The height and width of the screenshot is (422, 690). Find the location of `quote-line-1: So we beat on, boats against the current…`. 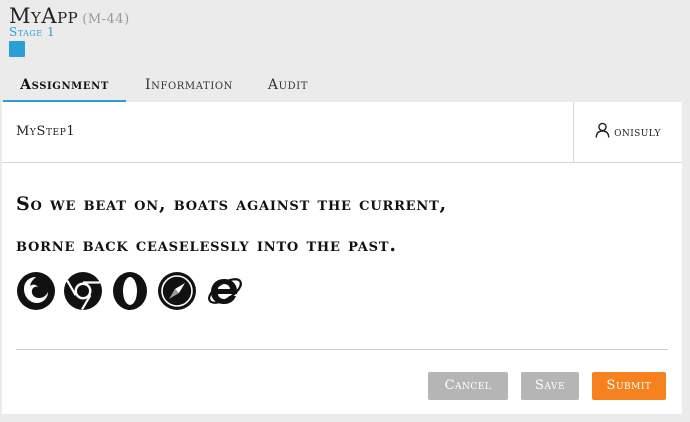

quote-line-1: So we beat on, boats against the current… is located at coordinates (231, 204).